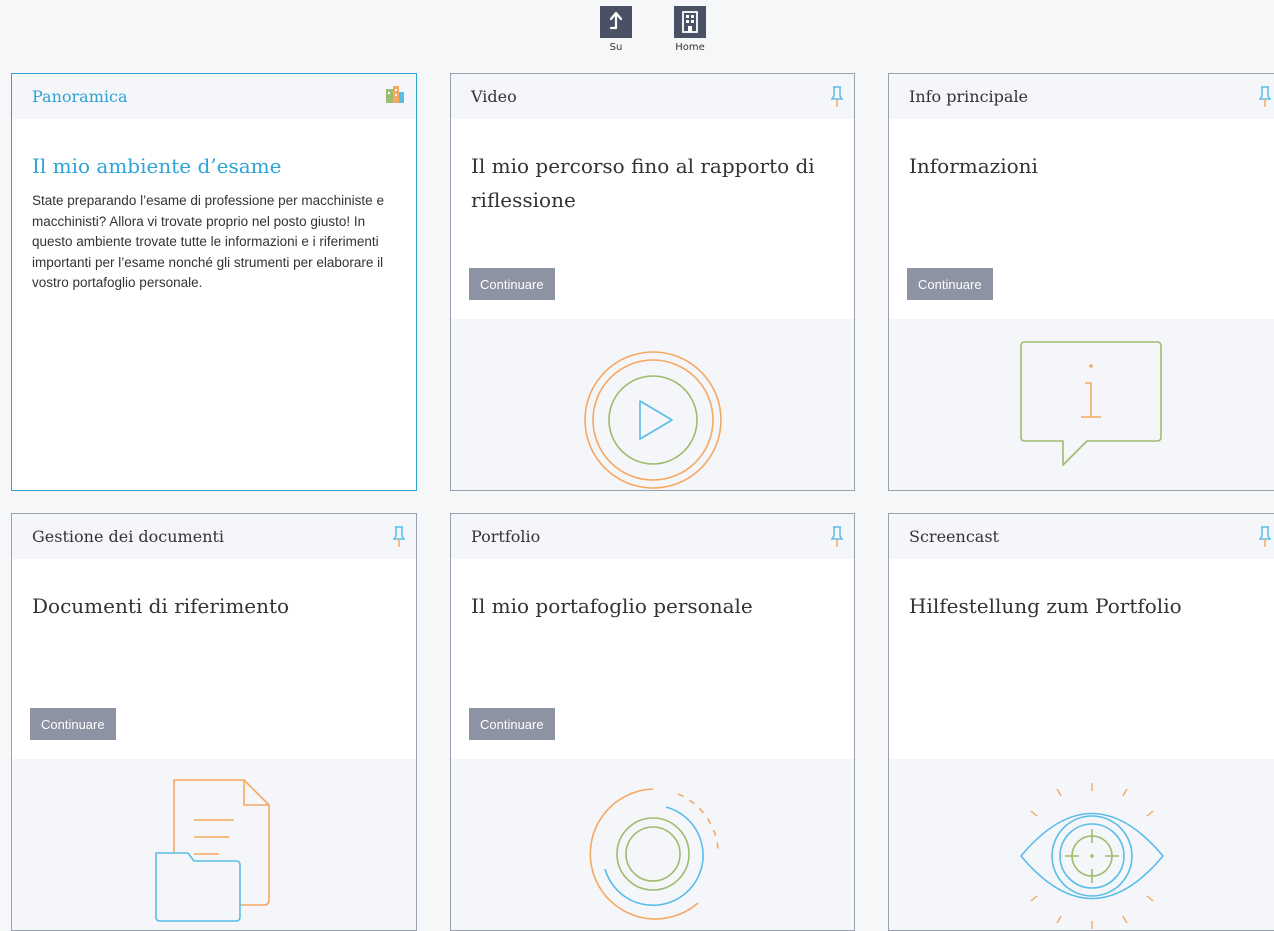 Image resolution: width=1274 pixels, height=931 pixels. I want to click on card-body: Hilfestellung zum Portfolio, so click(1081, 659).